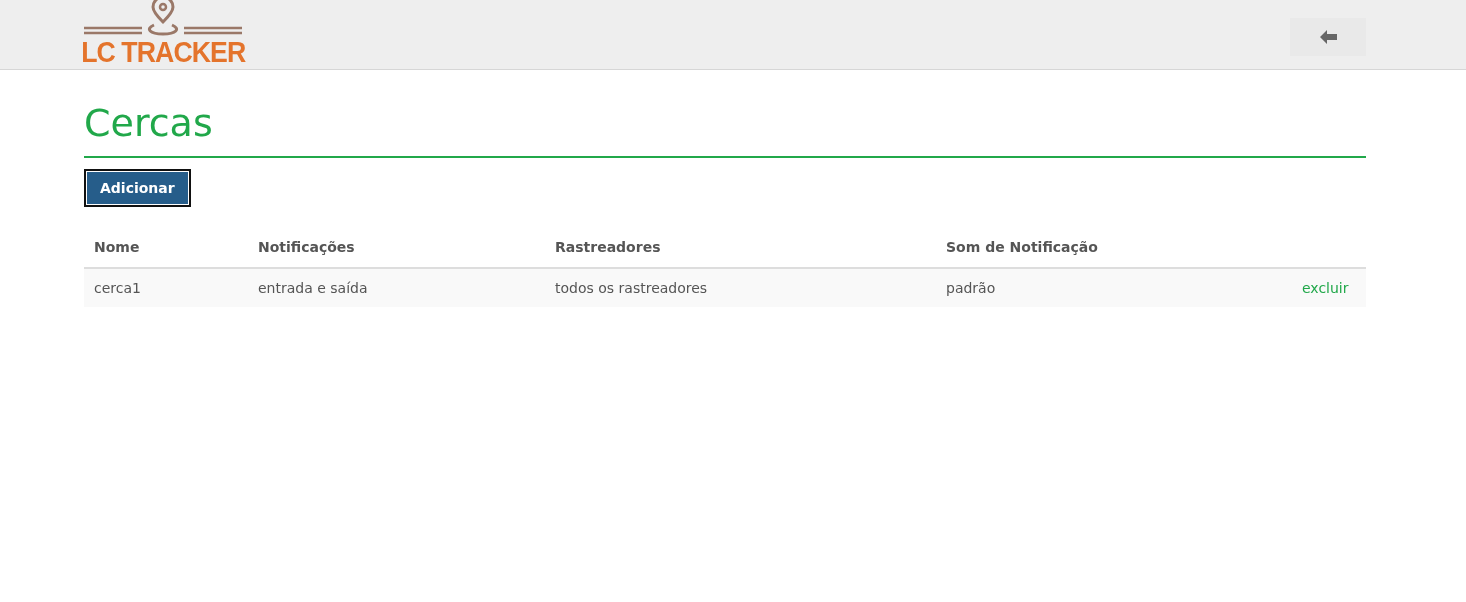  Describe the element at coordinates (631, 288) in the screenshot. I see `table-cell: todos os rastreadores` at that location.